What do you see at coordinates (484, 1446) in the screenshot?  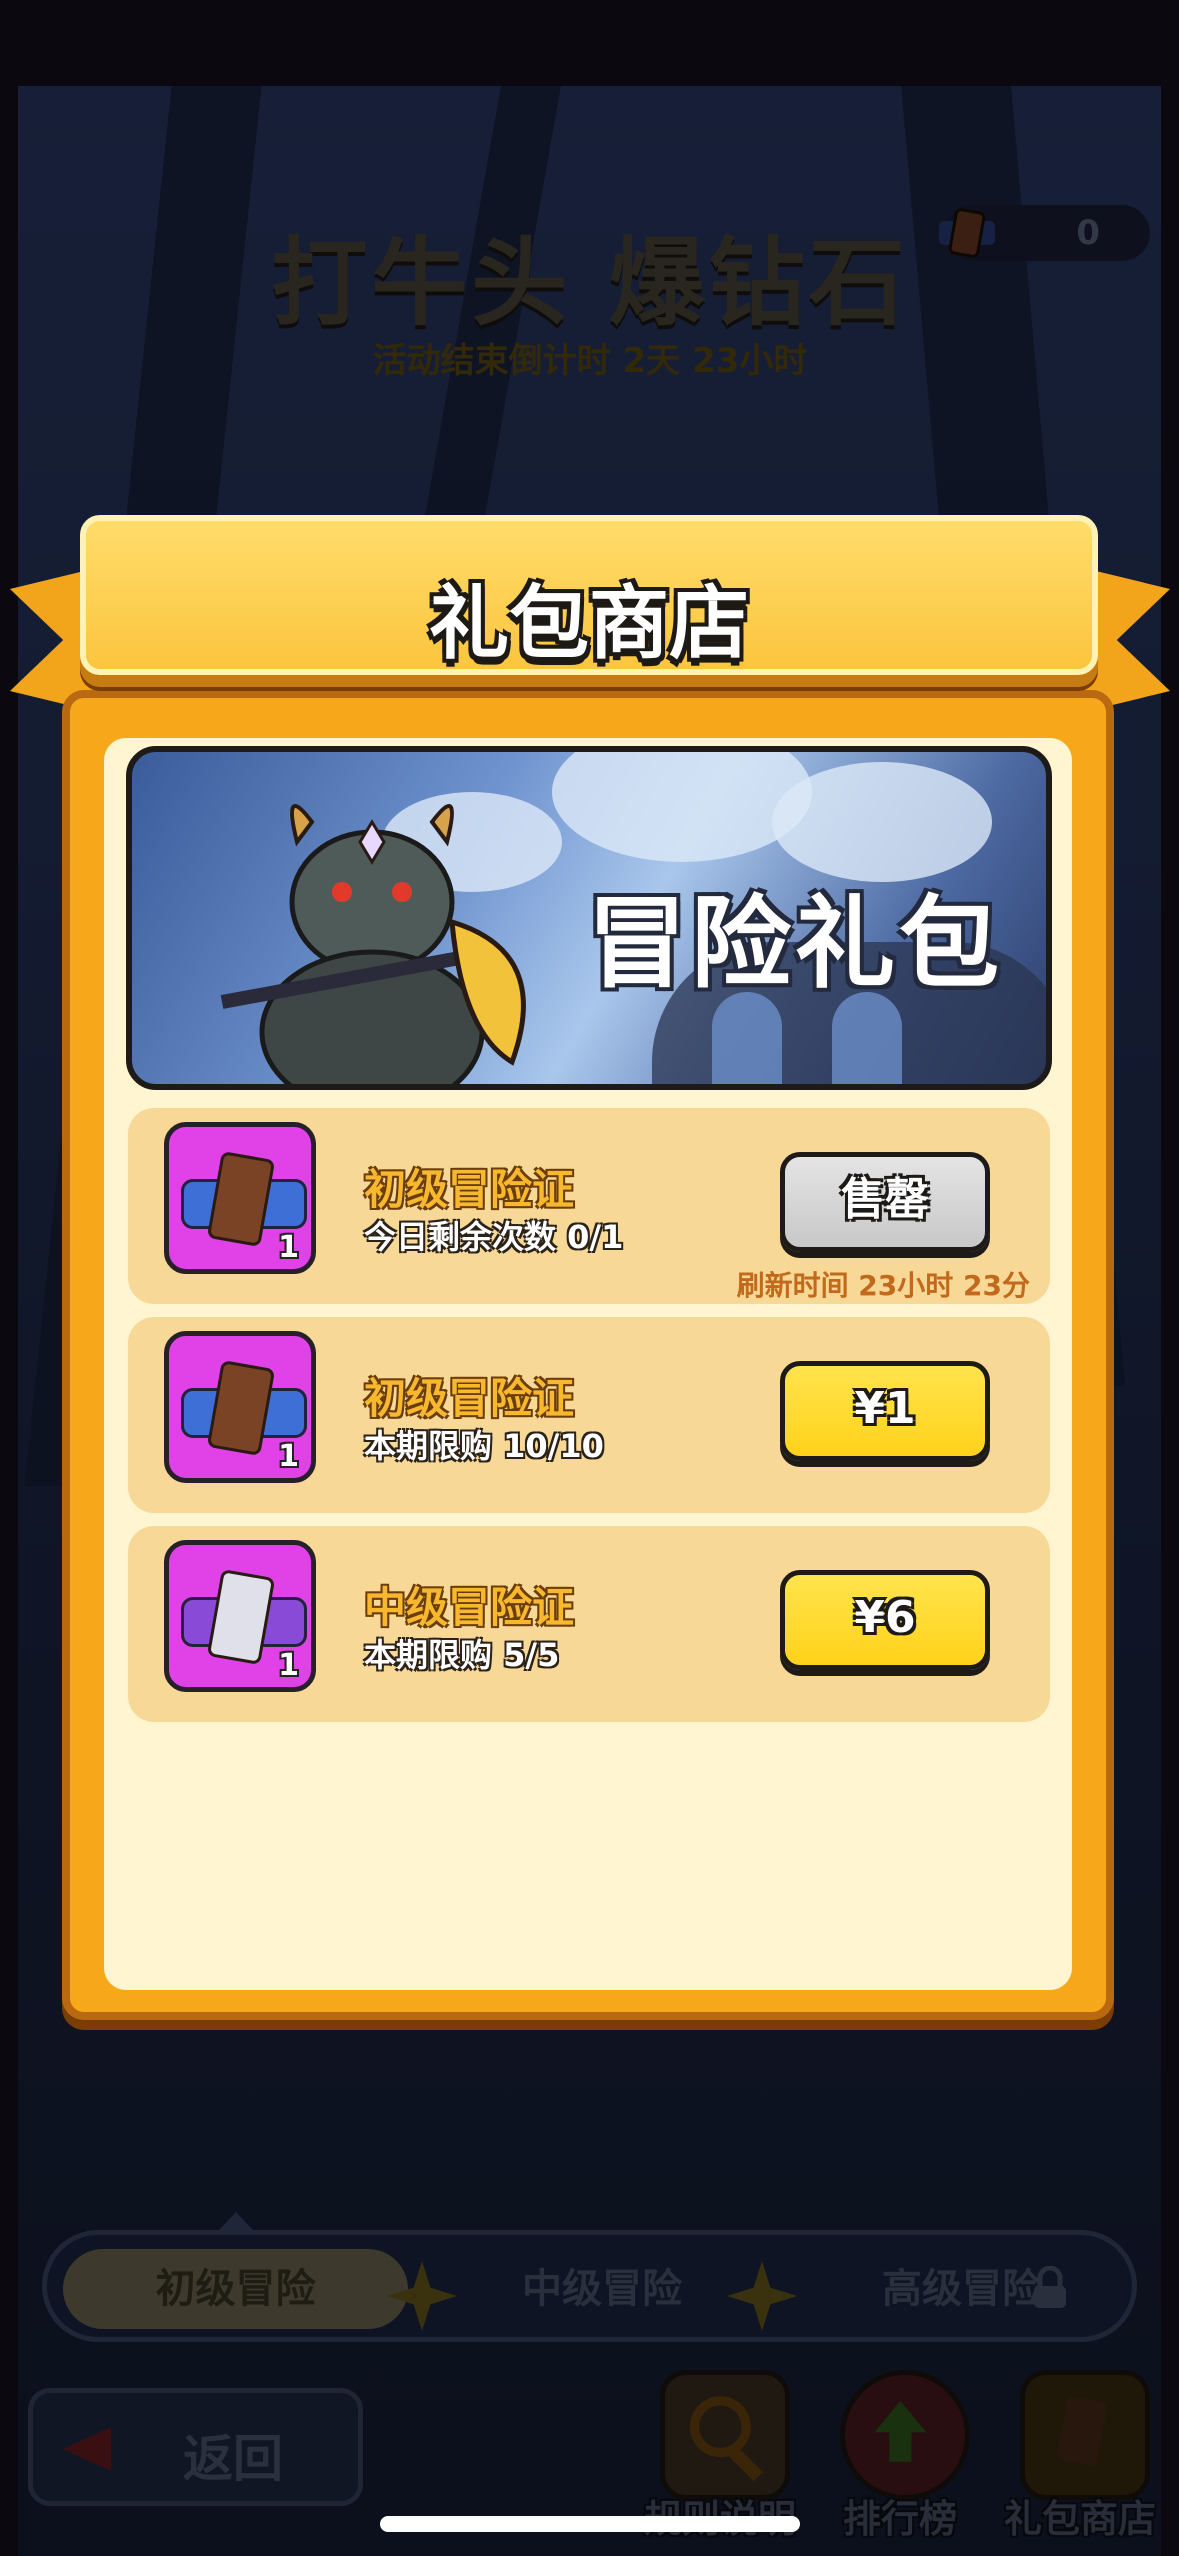 I see `item-limit: 本期限购 10/10` at bounding box center [484, 1446].